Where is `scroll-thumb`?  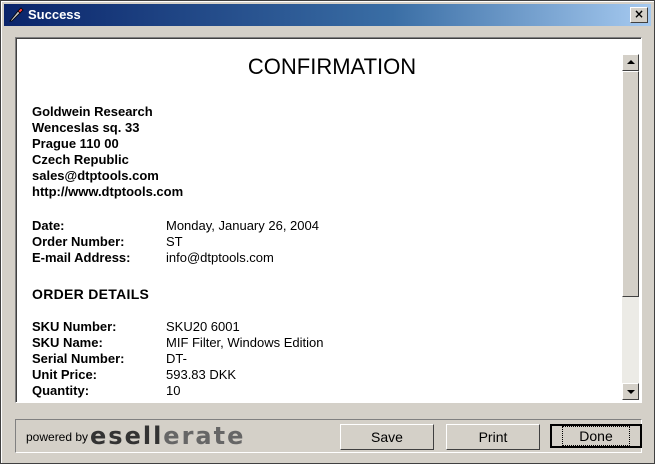 scroll-thumb is located at coordinates (630, 184).